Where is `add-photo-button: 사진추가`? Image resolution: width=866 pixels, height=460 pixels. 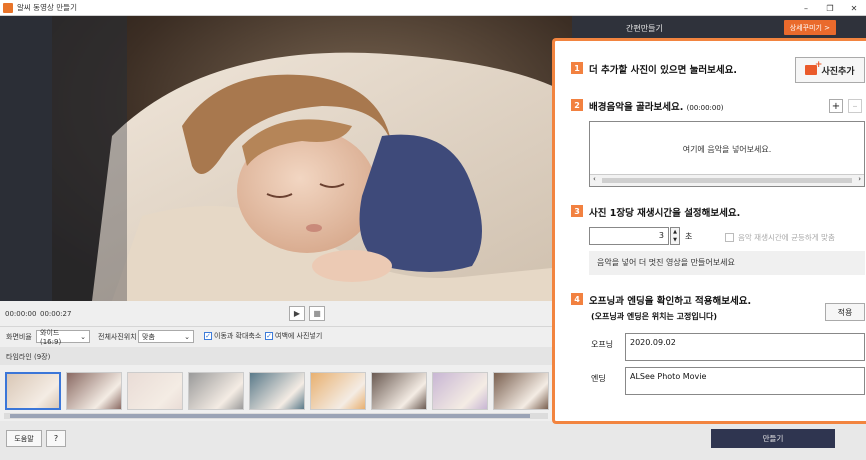 add-photo-button: 사진추가 is located at coordinates (830, 70).